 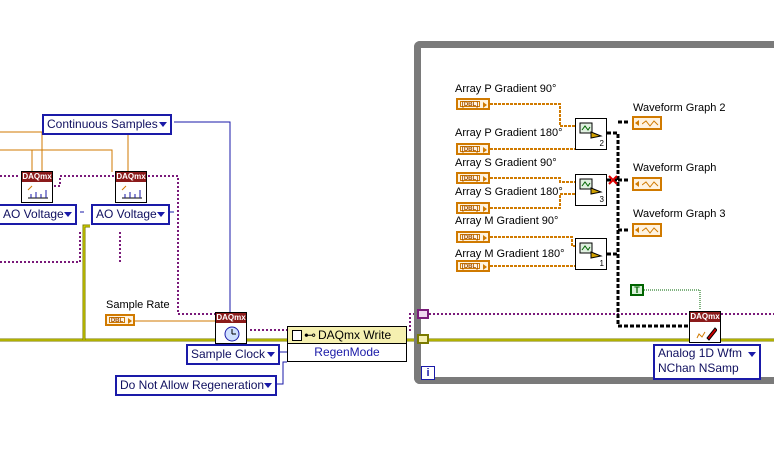 What do you see at coordinates (297, 335) in the screenshot?
I see `ref-icon` at bounding box center [297, 335].